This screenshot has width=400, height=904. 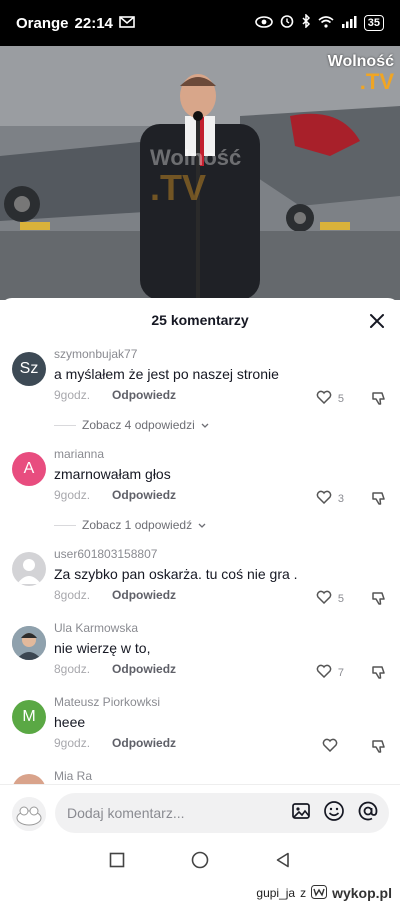 I want to click on circle-nav-icon, so click(x=200, y=862).